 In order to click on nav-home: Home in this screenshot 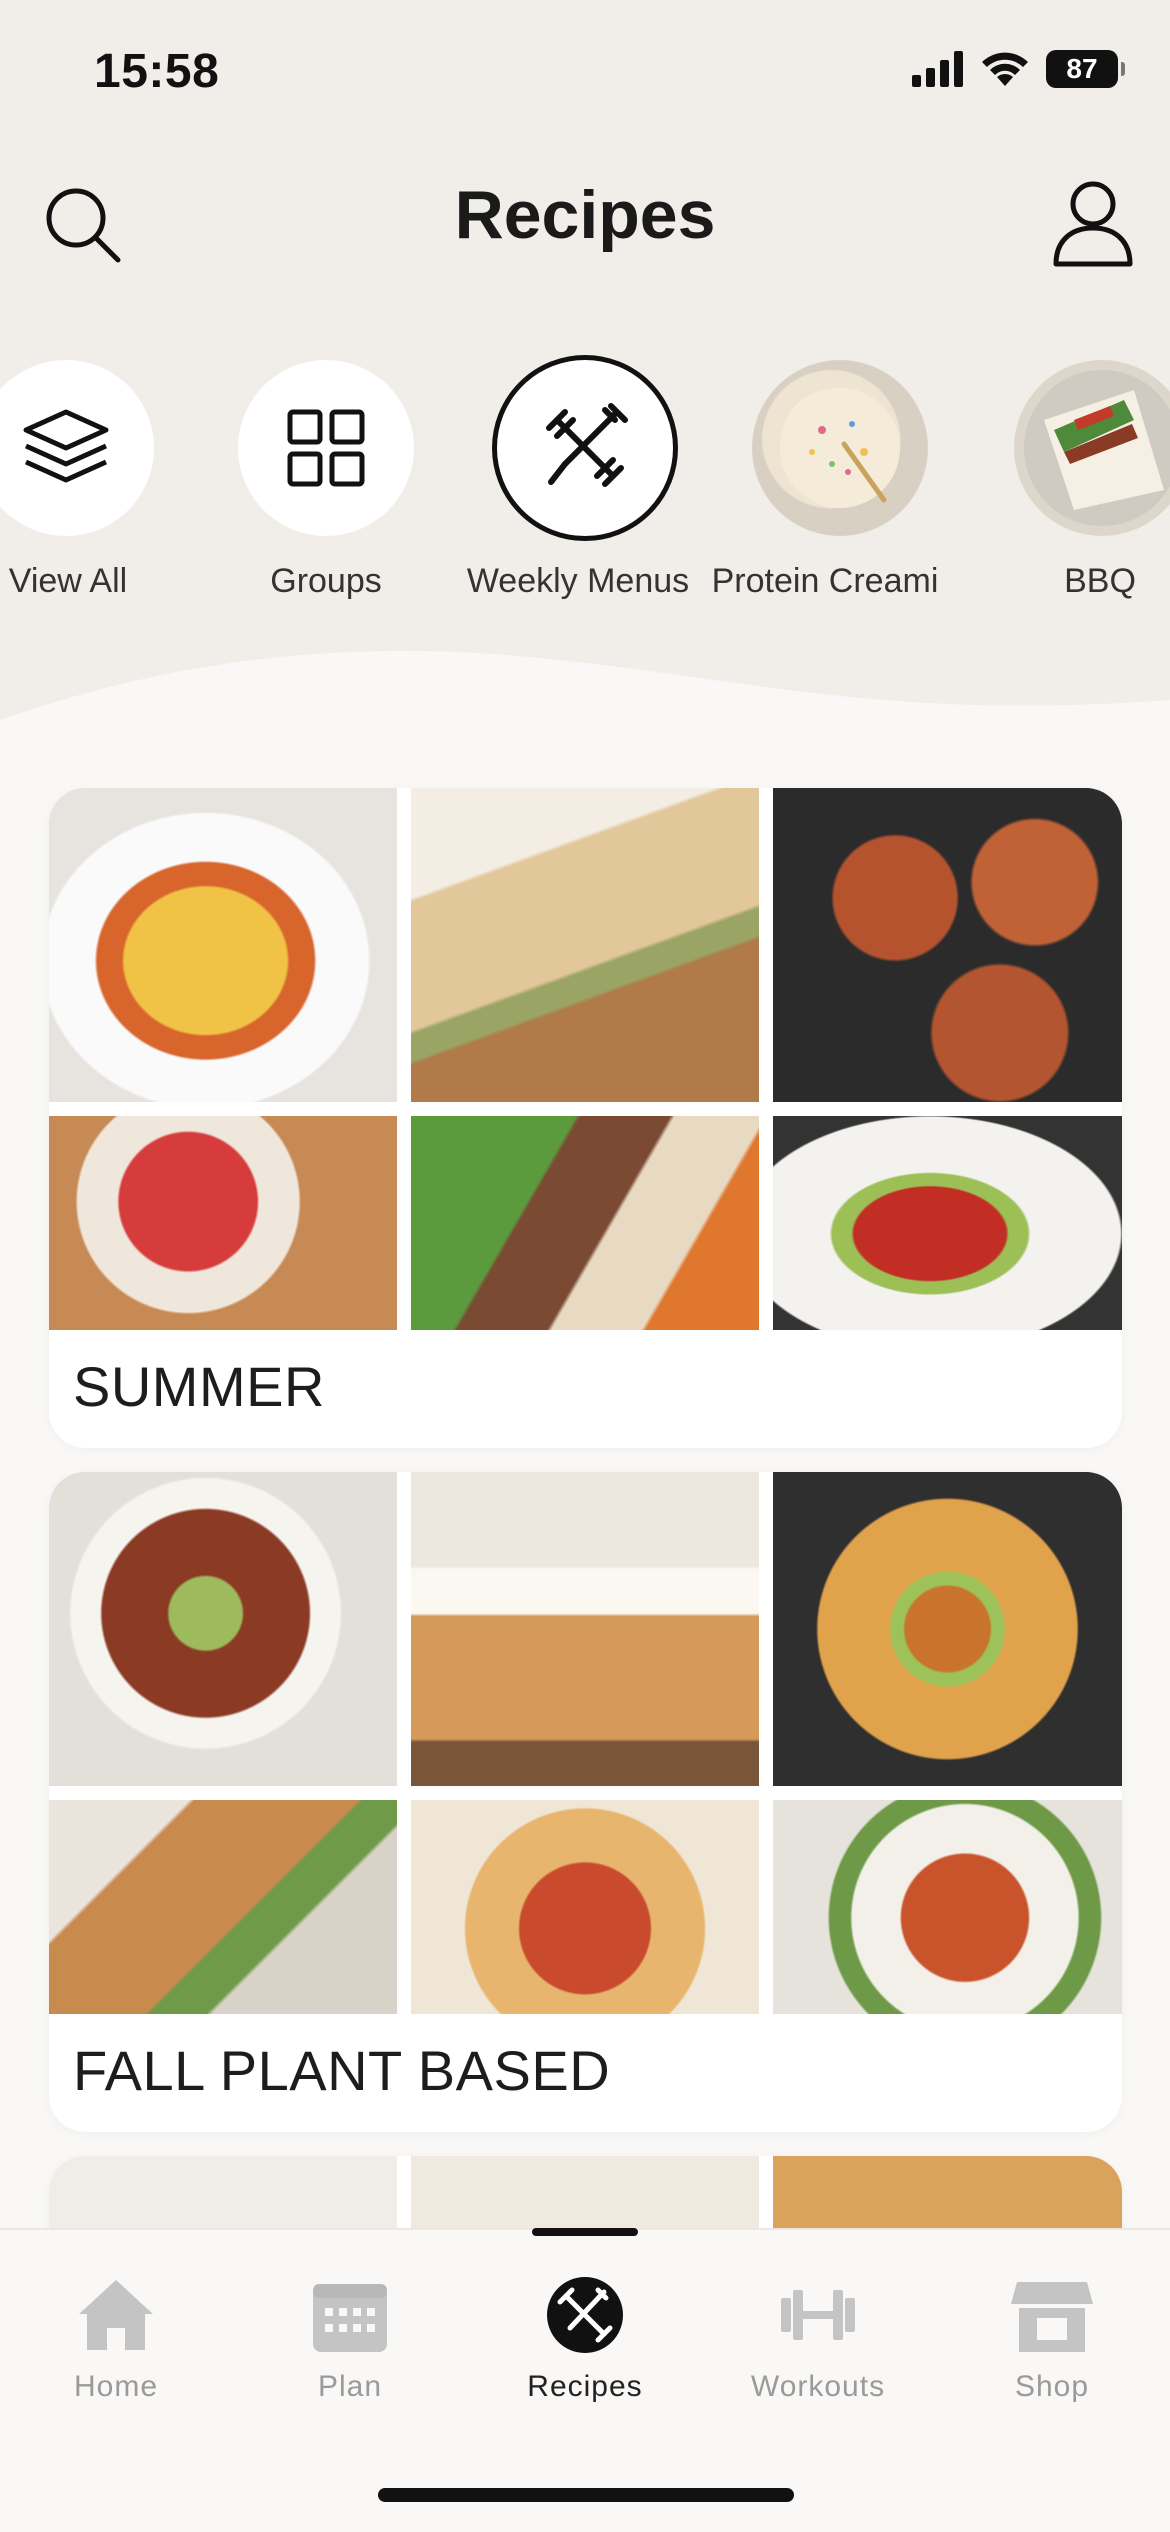, I will do `click(116, 2337)`.